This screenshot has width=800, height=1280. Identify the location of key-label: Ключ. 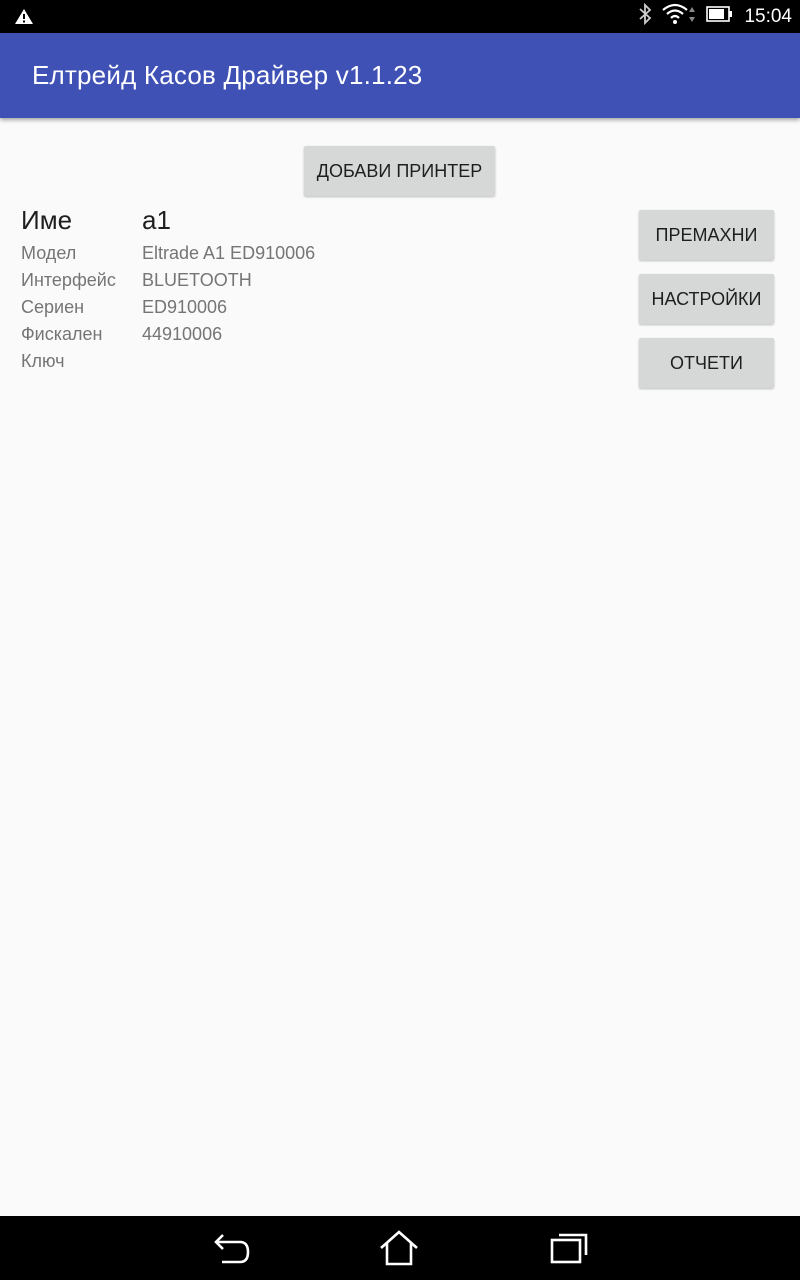
(43, 361).